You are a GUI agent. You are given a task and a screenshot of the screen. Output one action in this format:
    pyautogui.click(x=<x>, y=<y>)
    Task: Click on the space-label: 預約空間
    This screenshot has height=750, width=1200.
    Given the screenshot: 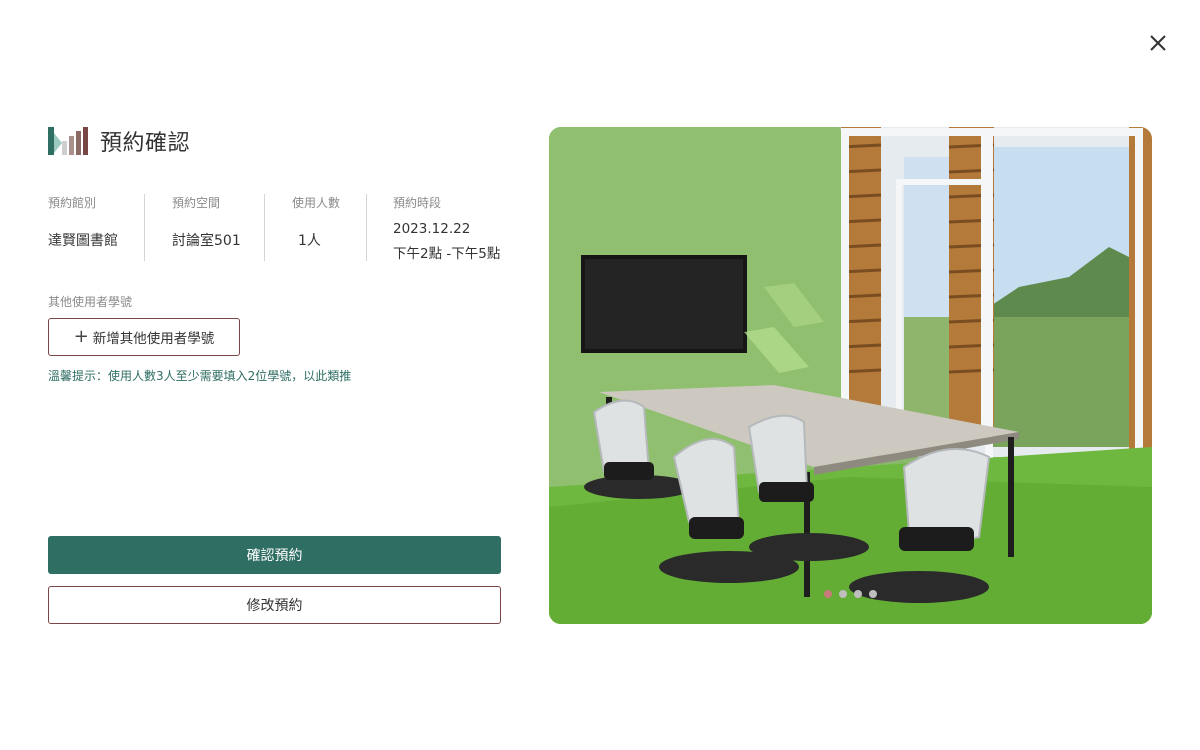 What is the action you would take?
    pyautogui.click(x=196, y=203)
    